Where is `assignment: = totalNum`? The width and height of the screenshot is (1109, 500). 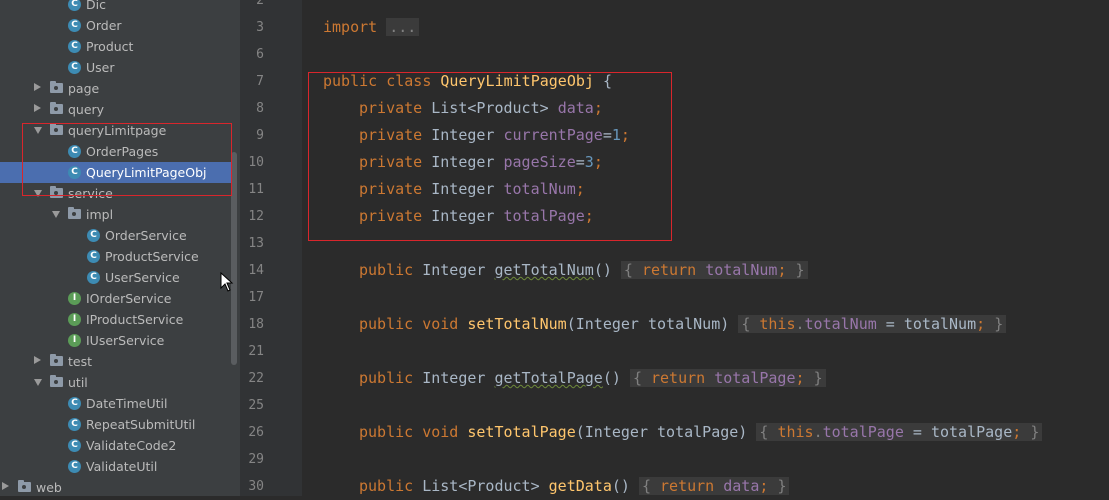 assignment: = totalNum is located at coordinates (926, 324).